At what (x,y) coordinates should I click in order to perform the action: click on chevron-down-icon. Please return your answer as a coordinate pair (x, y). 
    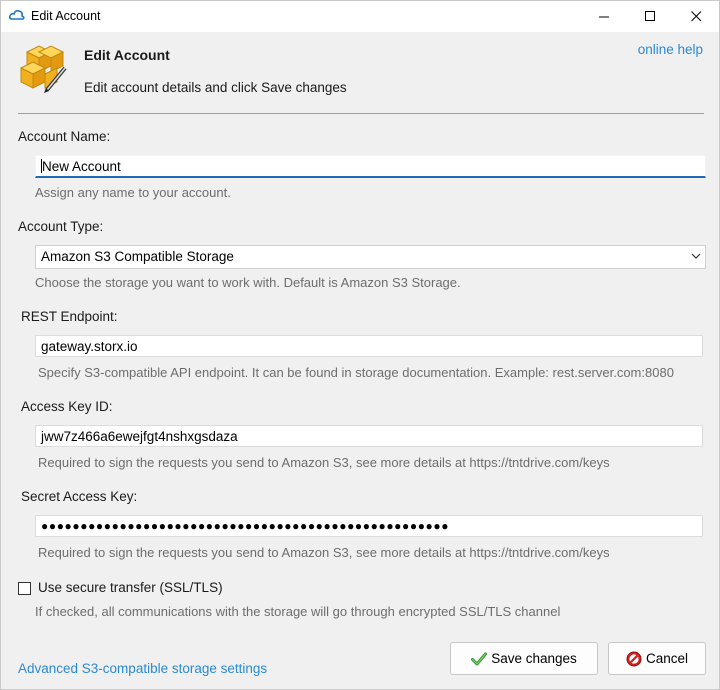
    Looking at the image, I should click on (696, 256).